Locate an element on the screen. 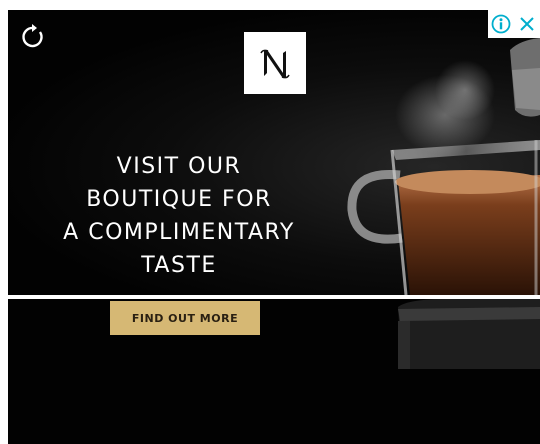 Image resolution: width=540 pixels, height=444 pixels. coffee-machine-image is located at coordinates (469, 334).